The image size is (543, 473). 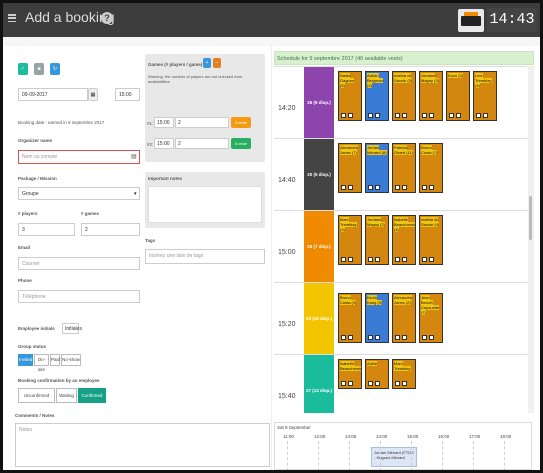 What do you see at coordinates (110, 229) in the screenshot?
I see `games-input: 2` at bounding box center [110, 229].